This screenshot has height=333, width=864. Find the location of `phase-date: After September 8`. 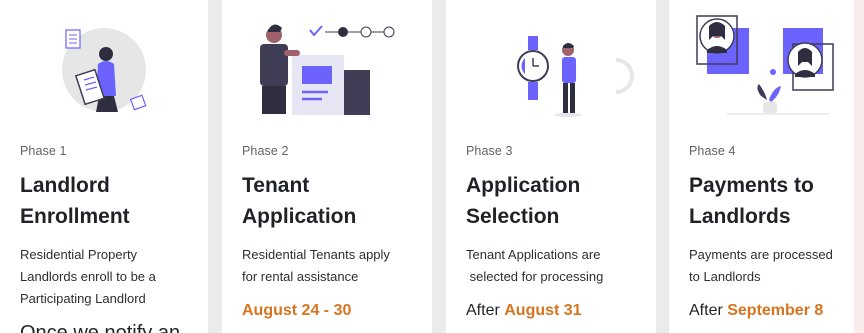

phase-date: After September 8 is located at coordinates (756, 310).